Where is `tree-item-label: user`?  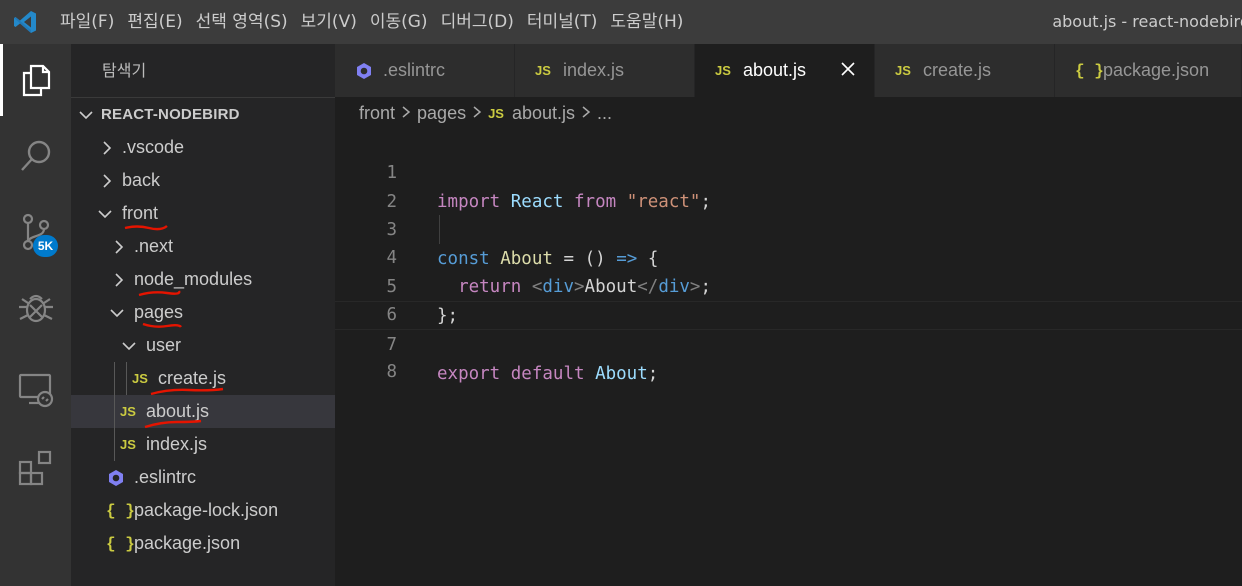
tree-item-label: user is located at coordinates (164, 345).